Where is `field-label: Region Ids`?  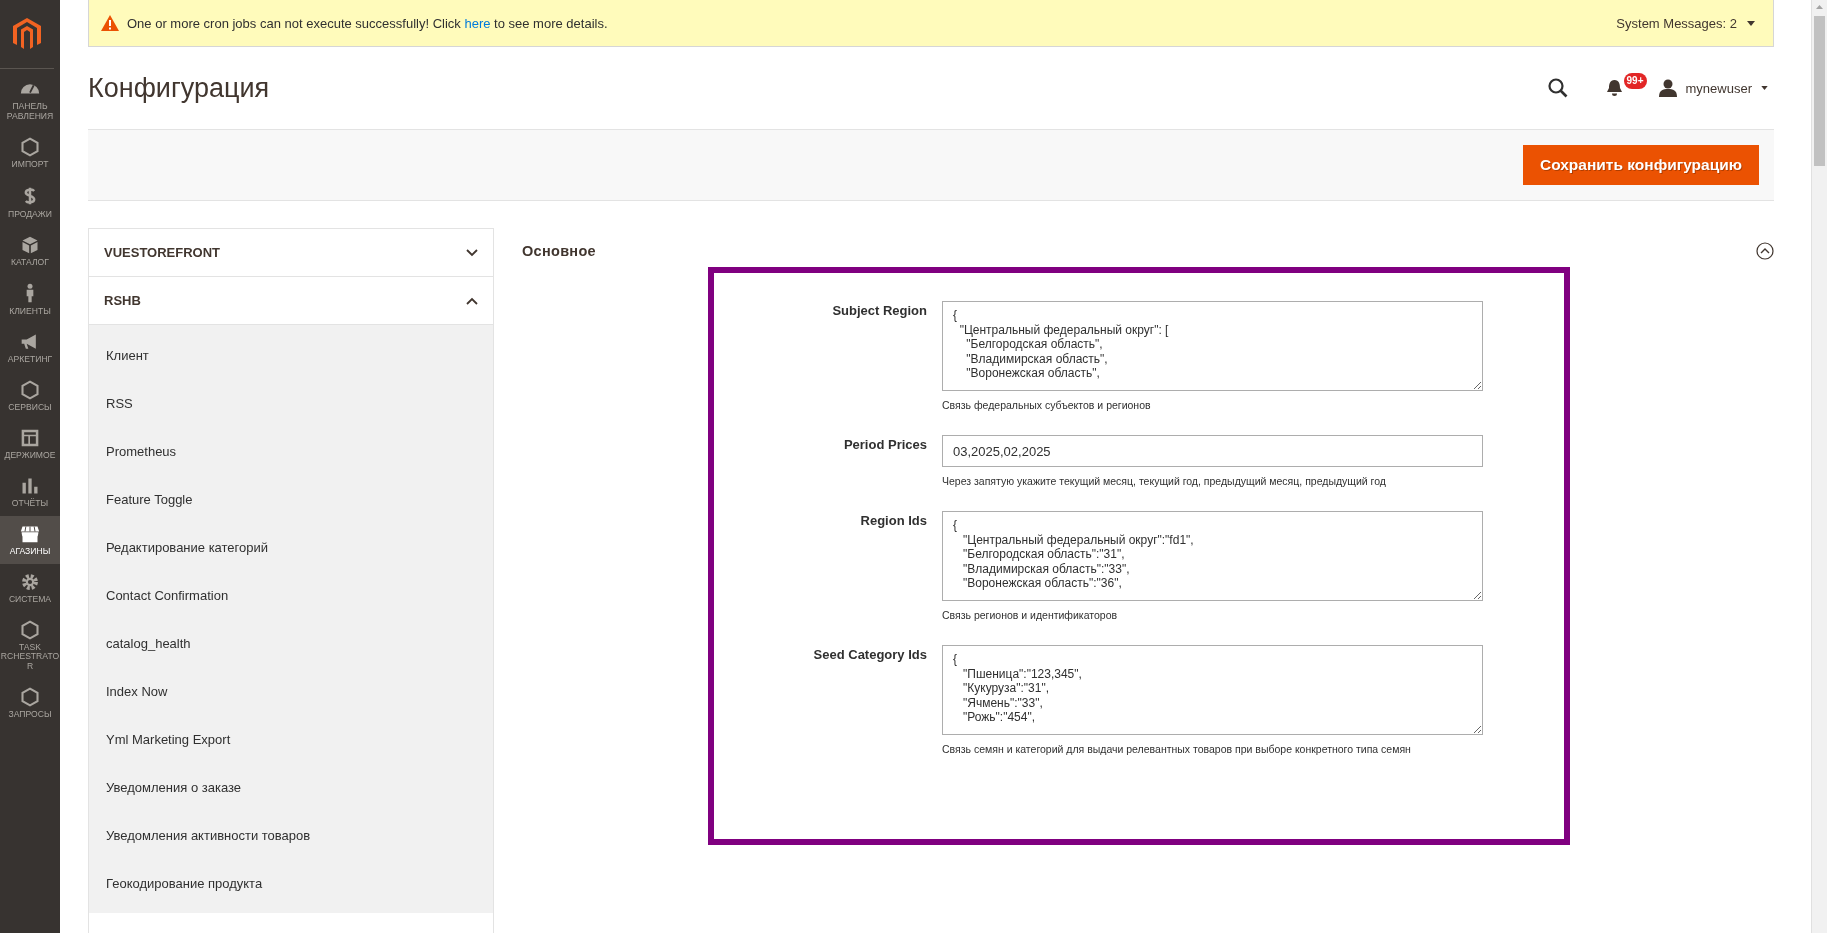 field-label: Region Ids is located at coordinates (893, 521).